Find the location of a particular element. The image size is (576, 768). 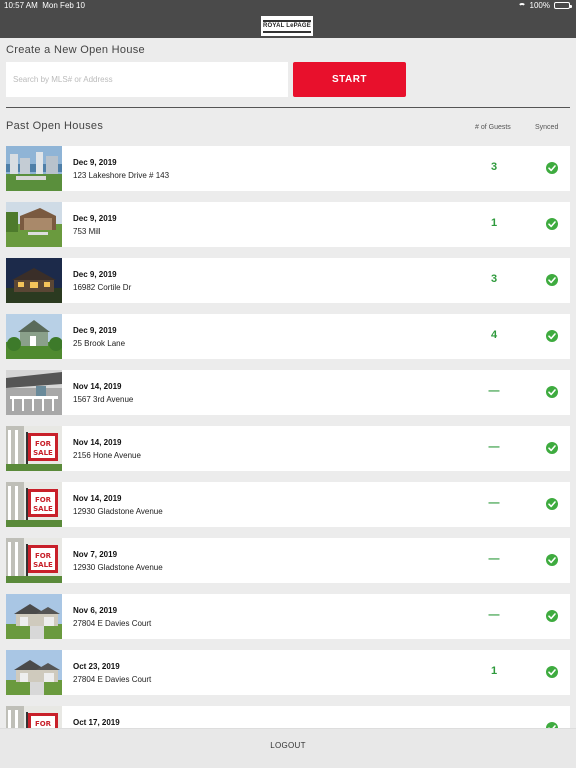

open-house-row: FORSALE Oct 17, 2019 is located at coordinates (288, 717).